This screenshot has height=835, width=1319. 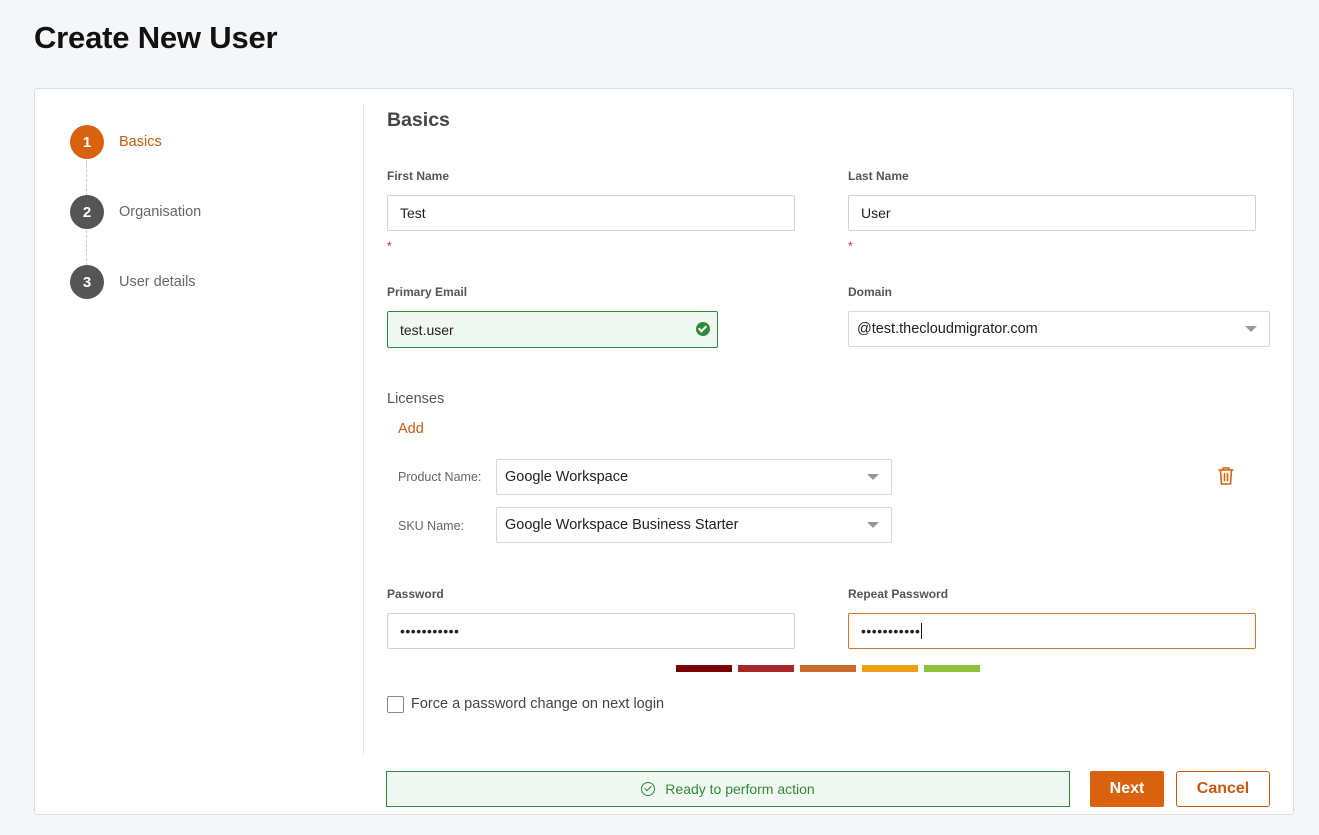 I want to click on step-label: Organisation, so click(x=160, y=212).